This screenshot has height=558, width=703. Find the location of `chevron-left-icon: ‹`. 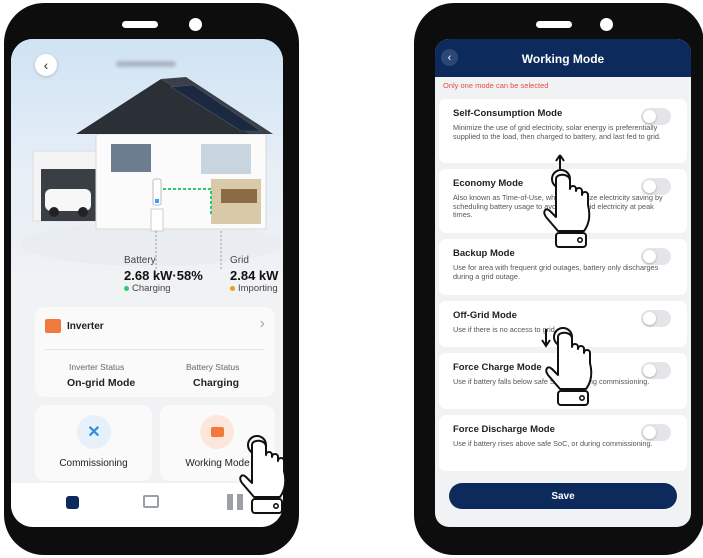

chevron-left-icon: ‹ is located at coordinates (46, 65).